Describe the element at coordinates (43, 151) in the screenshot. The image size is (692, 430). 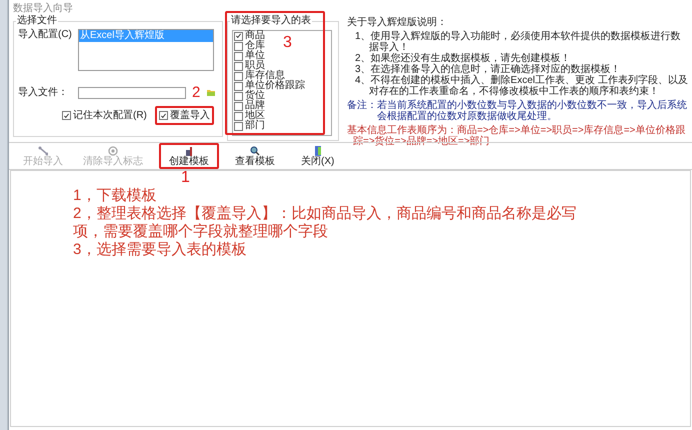
I see `nodes-icon` at that location.